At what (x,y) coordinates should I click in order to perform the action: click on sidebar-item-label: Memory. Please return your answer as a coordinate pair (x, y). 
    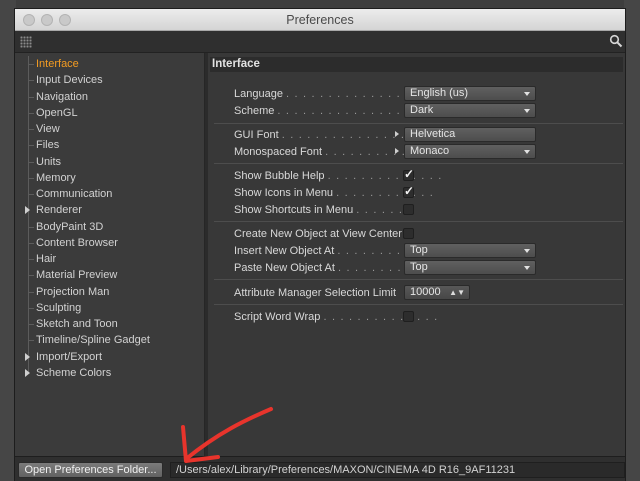
    Looking at the image, I should click on (56, 177).